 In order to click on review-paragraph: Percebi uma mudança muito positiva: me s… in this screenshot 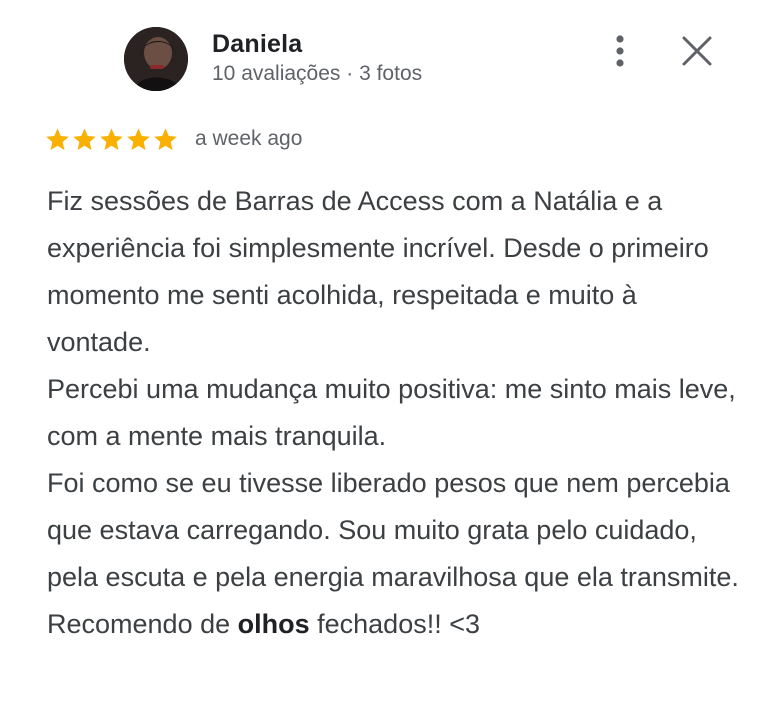, I will do `click(391, 412)`.